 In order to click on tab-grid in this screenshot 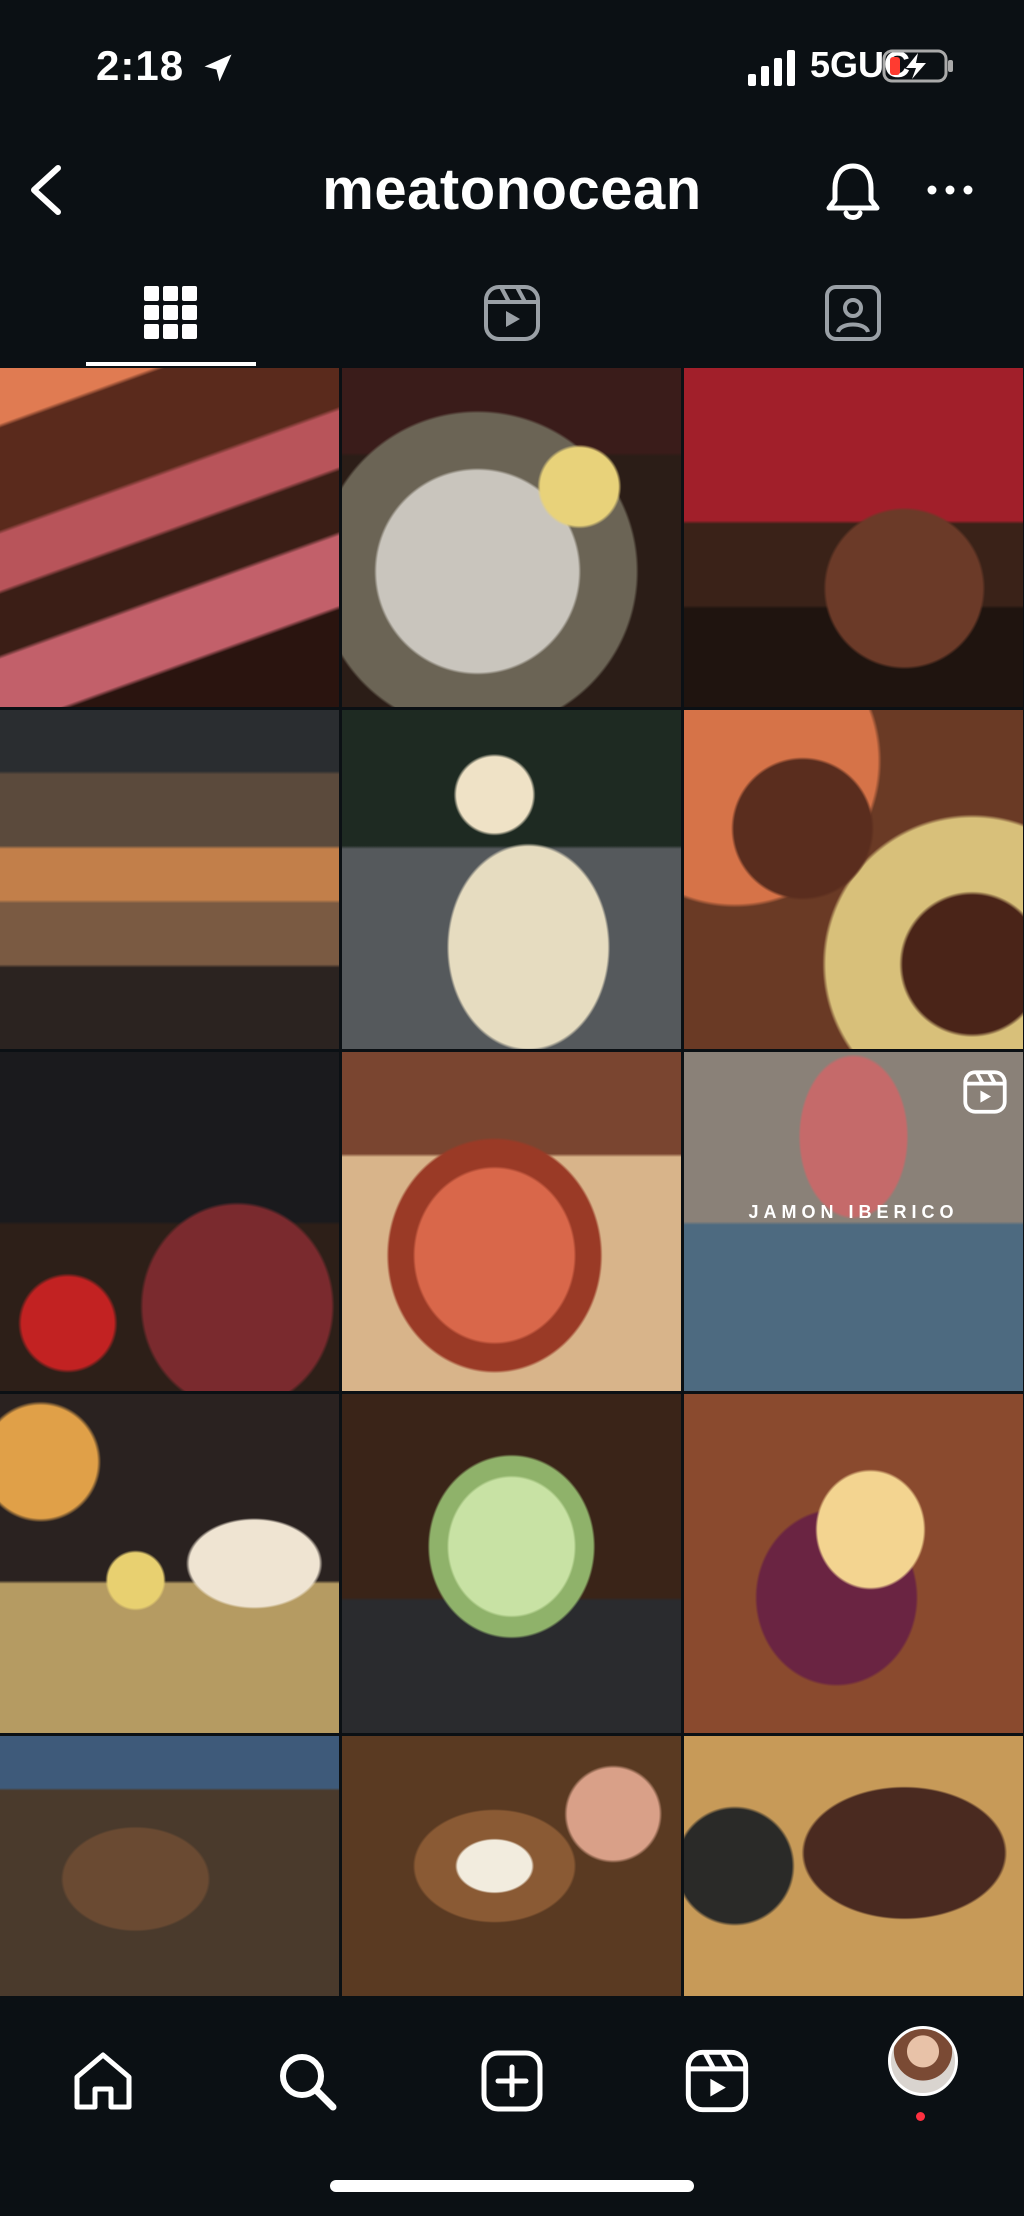, I will do `click(170, 313)`.